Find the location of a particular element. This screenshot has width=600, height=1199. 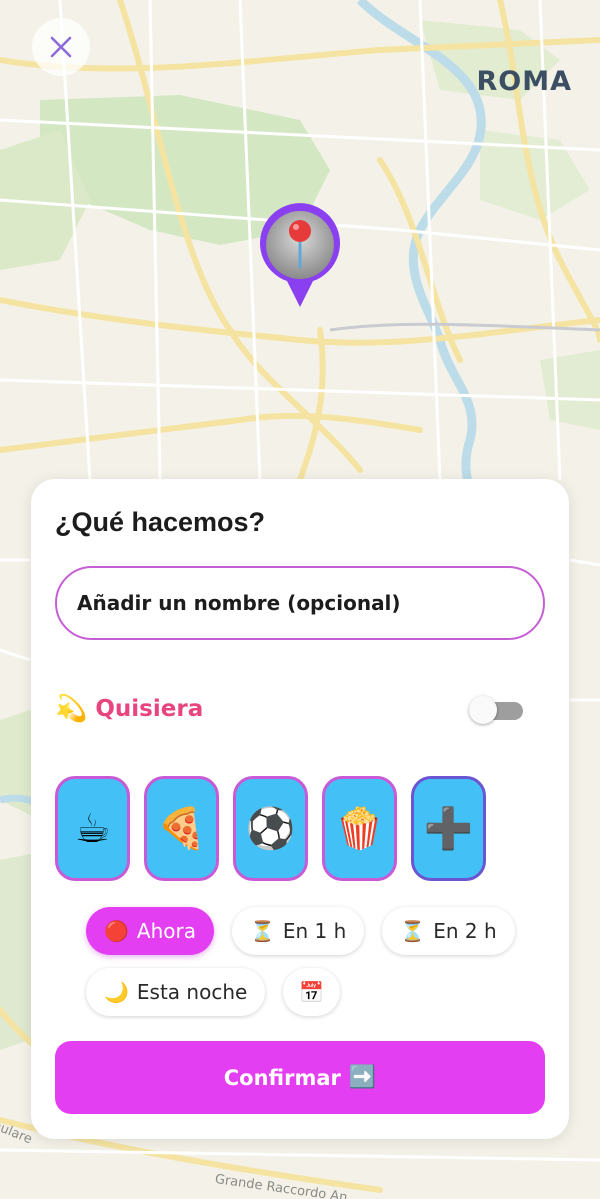

wish-row: 💫 Quisiera is located at coordinates (129, 709).